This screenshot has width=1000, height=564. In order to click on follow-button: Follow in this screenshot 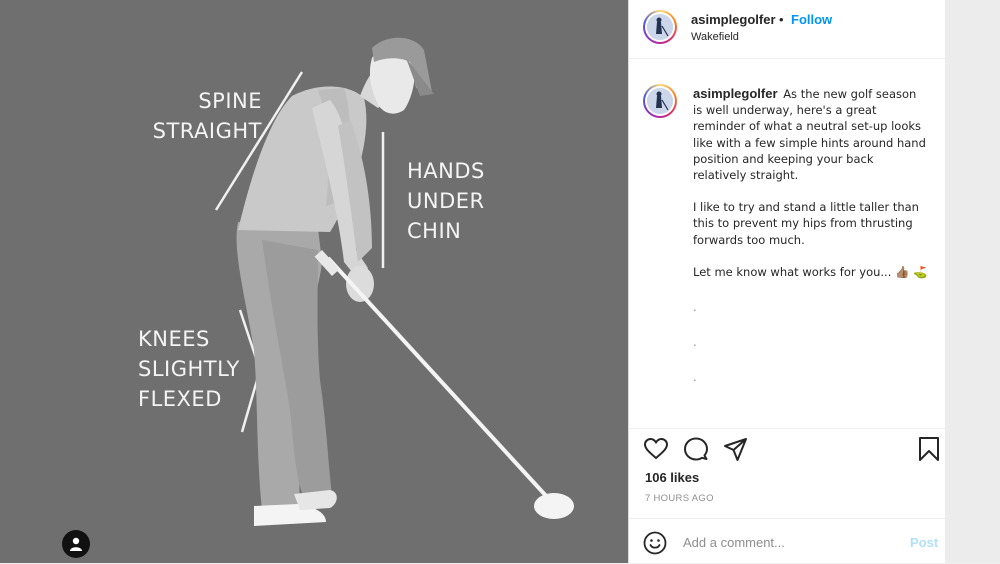, I will do `click(811, 19)`.